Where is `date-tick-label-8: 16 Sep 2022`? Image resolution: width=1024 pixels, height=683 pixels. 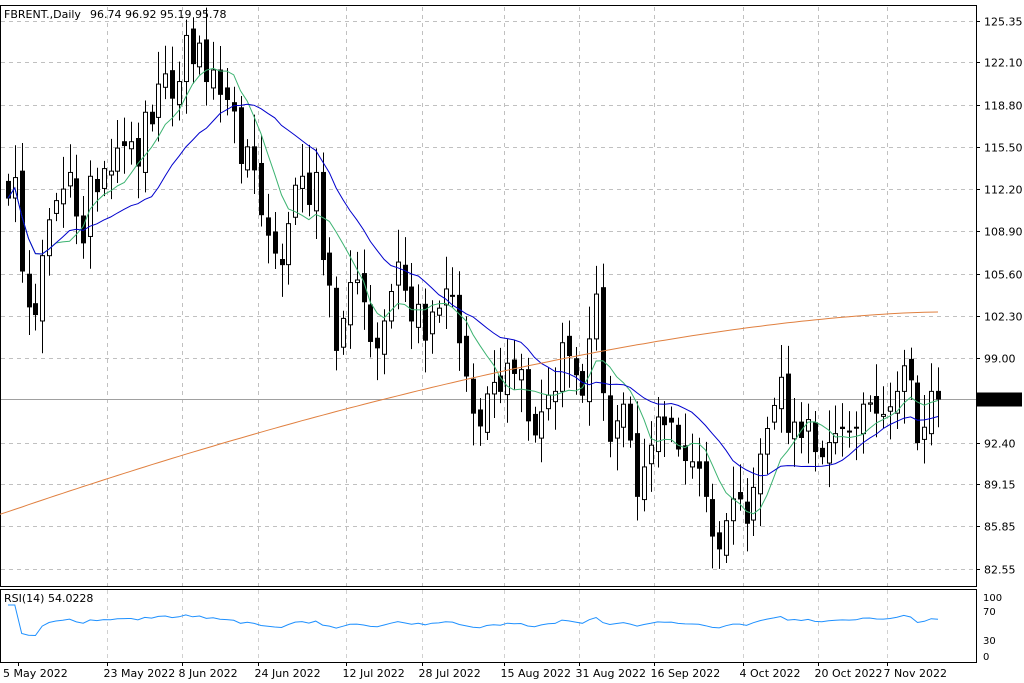 date-tick-label-8: 16 Sep 2022 is located at coordinates (686, 673).